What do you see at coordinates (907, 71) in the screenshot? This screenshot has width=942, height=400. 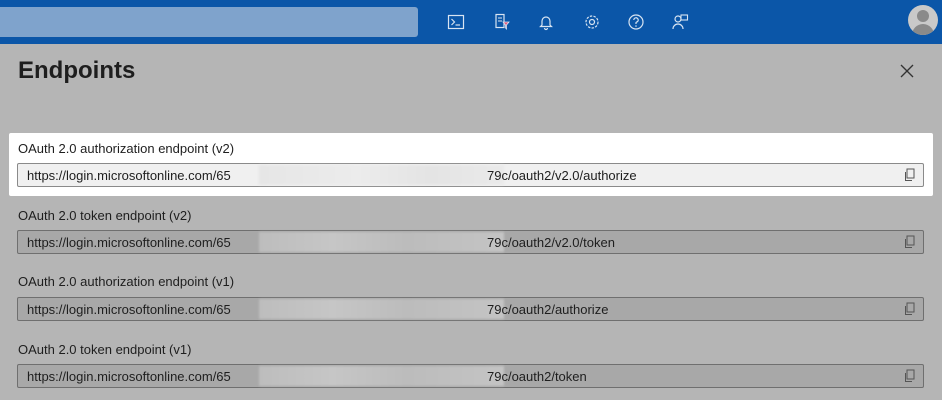 I see `close-icon` at bounding box center [907, 71].